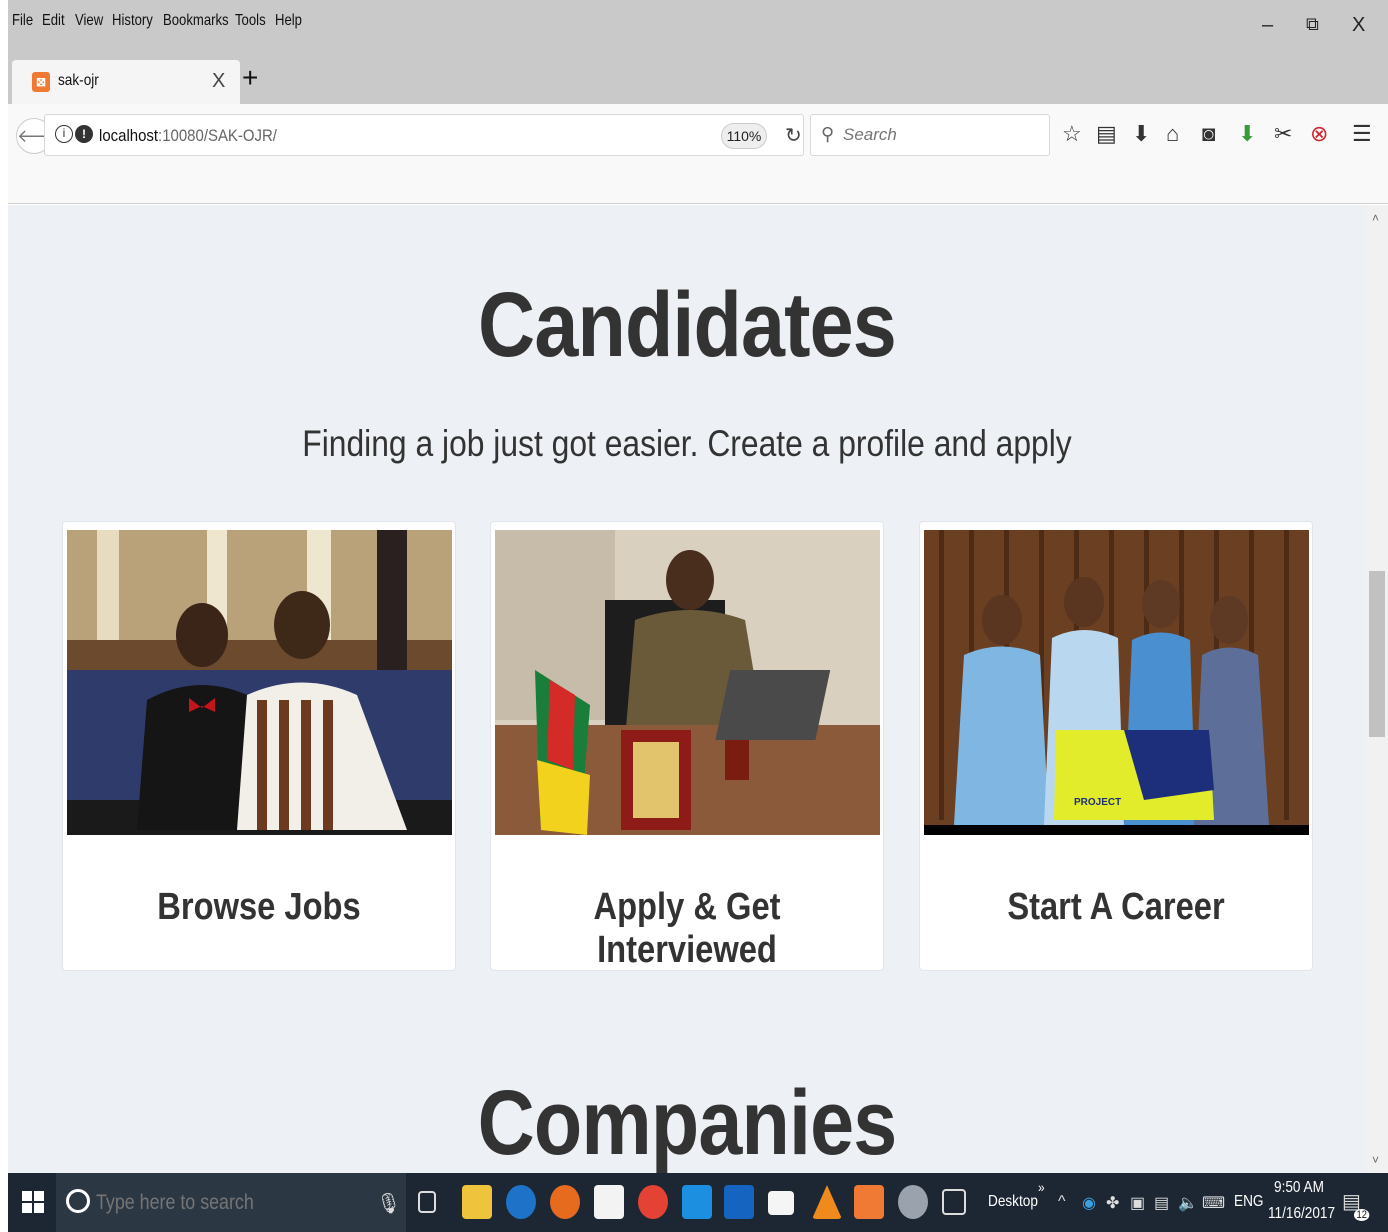 This screenshot has width=1388, height=1232. I want to click on store-icon, so click(609, 1202).